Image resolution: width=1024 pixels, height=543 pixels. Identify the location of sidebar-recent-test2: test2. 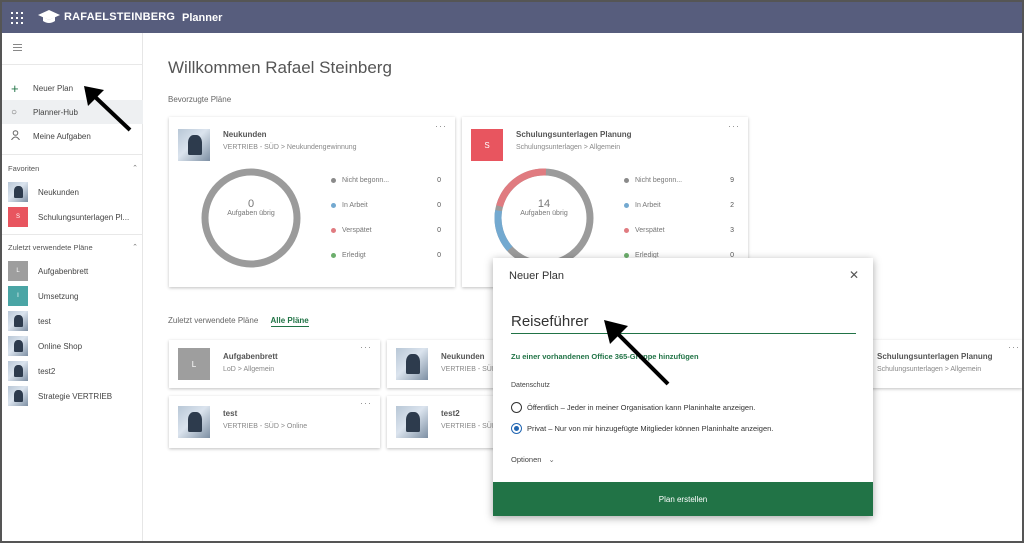
(75, 371).